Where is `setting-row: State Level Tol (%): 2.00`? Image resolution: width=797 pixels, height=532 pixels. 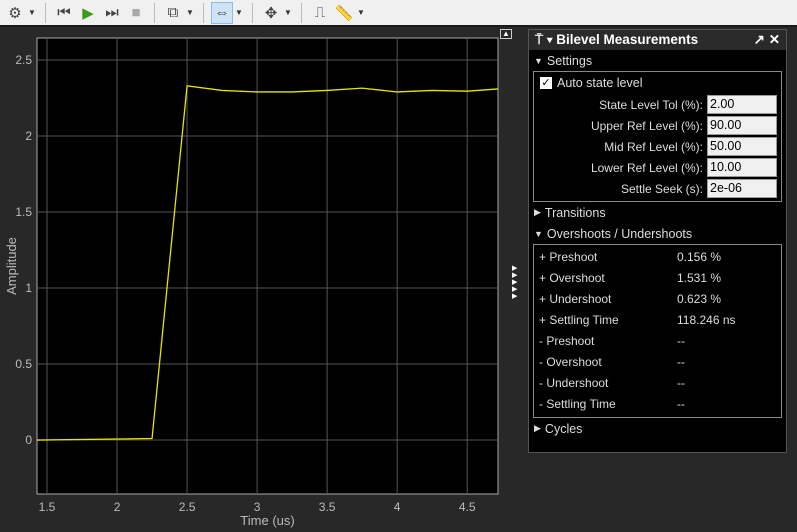 setting-row: State Level Tol (%): 2.00 is located at coordinates (657, 104).